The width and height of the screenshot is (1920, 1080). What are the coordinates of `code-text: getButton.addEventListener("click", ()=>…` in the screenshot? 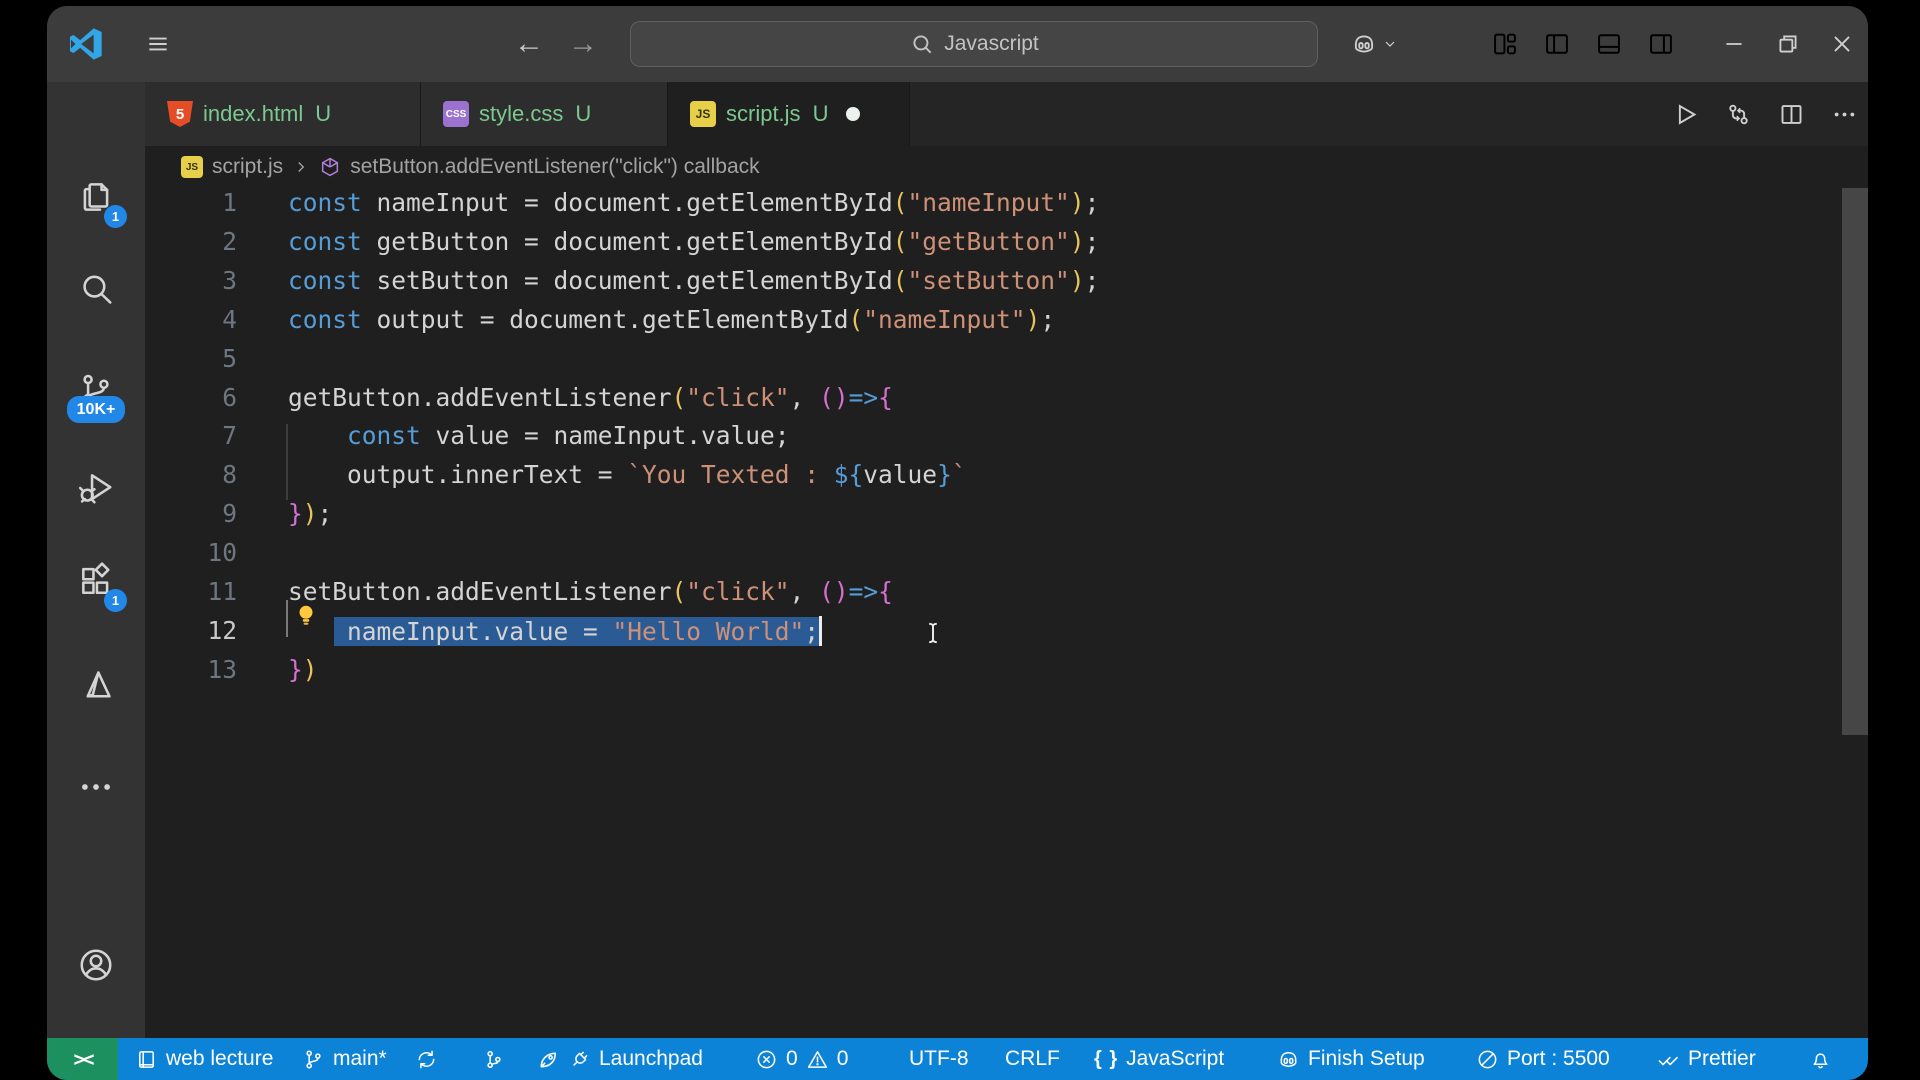 It's located at (590, 397).